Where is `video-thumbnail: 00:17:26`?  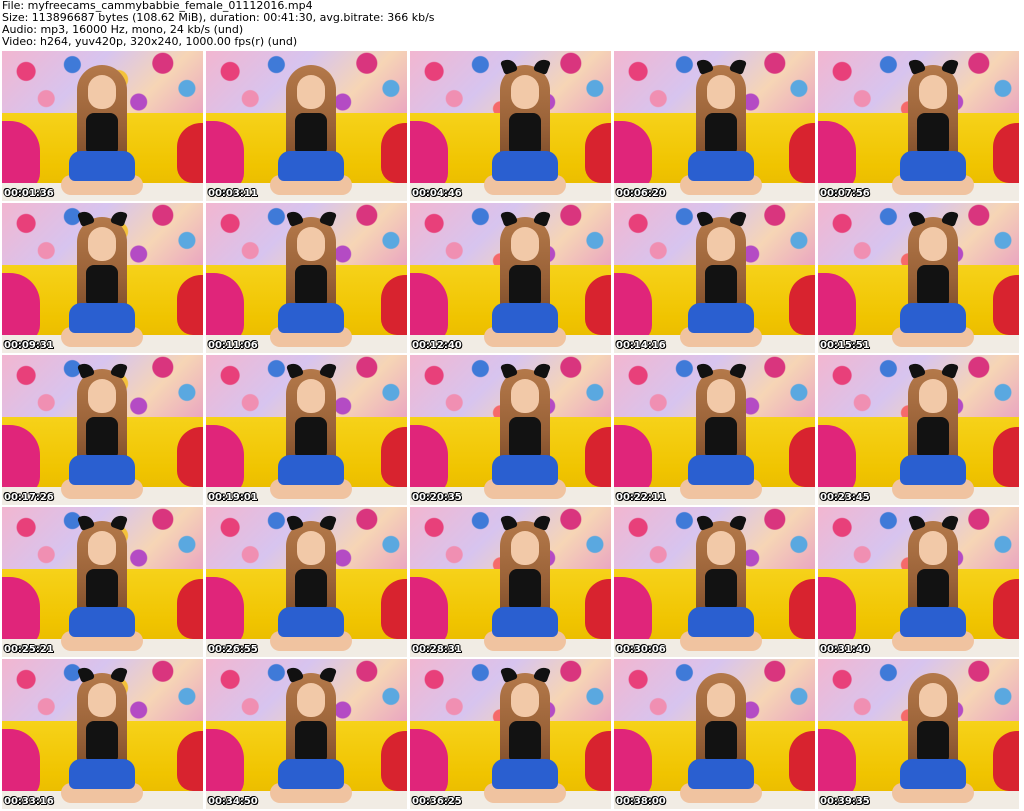 video-thumbnail: 00:17:26 is located at coordinates (102, 430).